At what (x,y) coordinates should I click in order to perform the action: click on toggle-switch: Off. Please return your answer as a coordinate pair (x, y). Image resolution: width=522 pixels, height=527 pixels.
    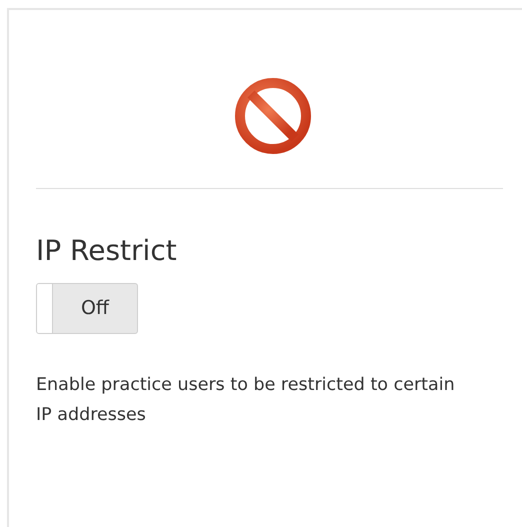
    Looking at the image, I should click on (87, 308).